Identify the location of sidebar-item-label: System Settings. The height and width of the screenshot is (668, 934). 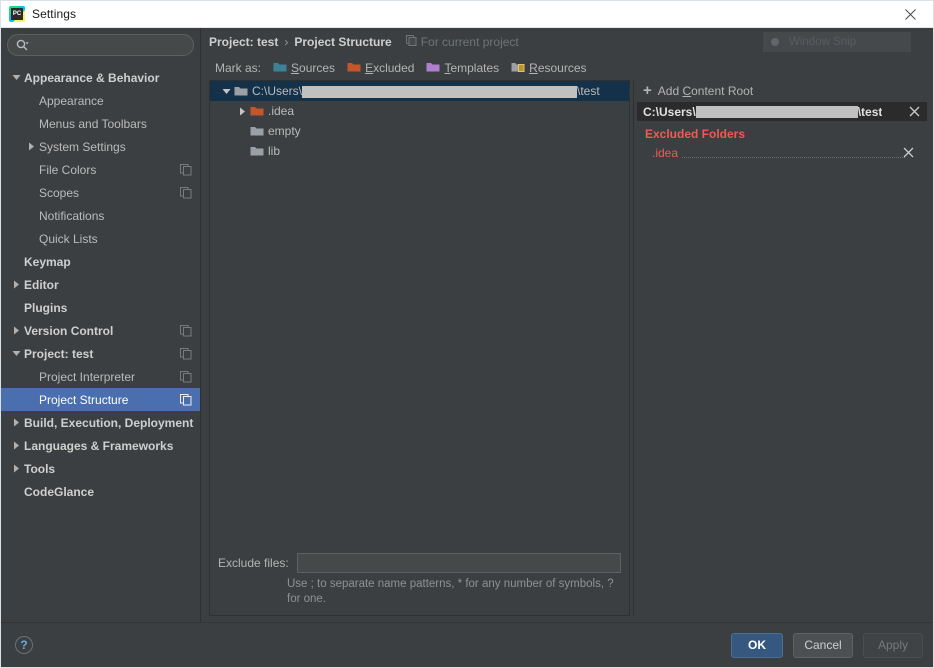
(82, 146).